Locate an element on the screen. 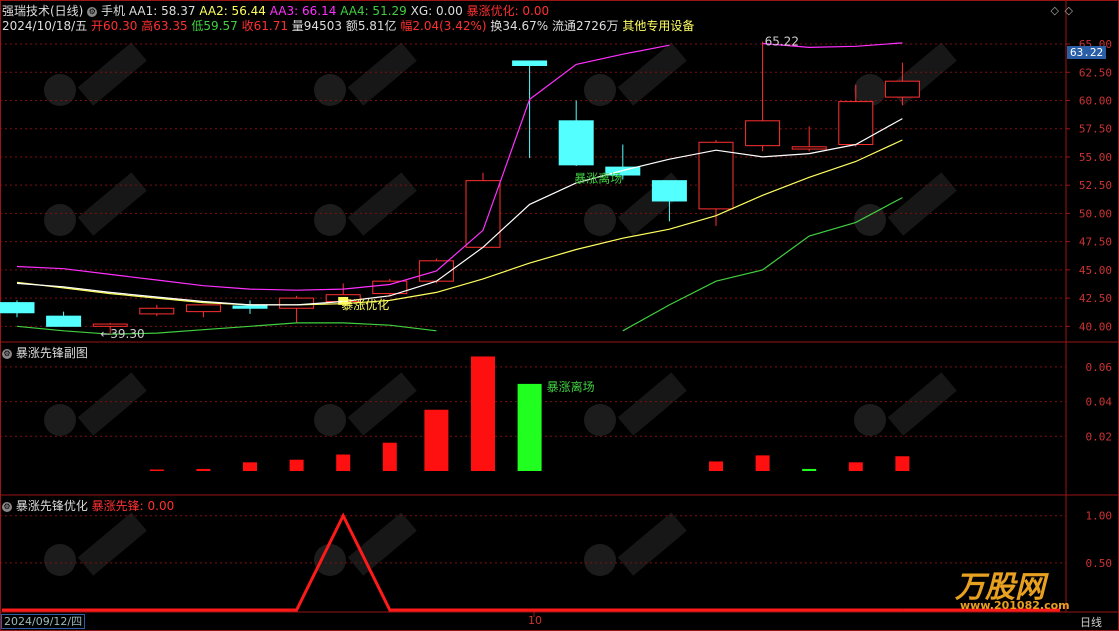  aa1-value: AA1: 58.37 is located at coordinates (162, 11).